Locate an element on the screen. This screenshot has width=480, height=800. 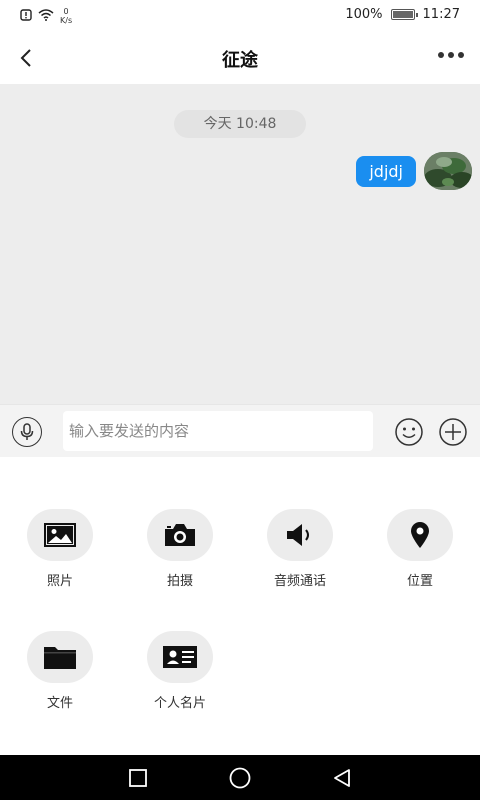
recent-apps-button is located at coordinates (138, 778).